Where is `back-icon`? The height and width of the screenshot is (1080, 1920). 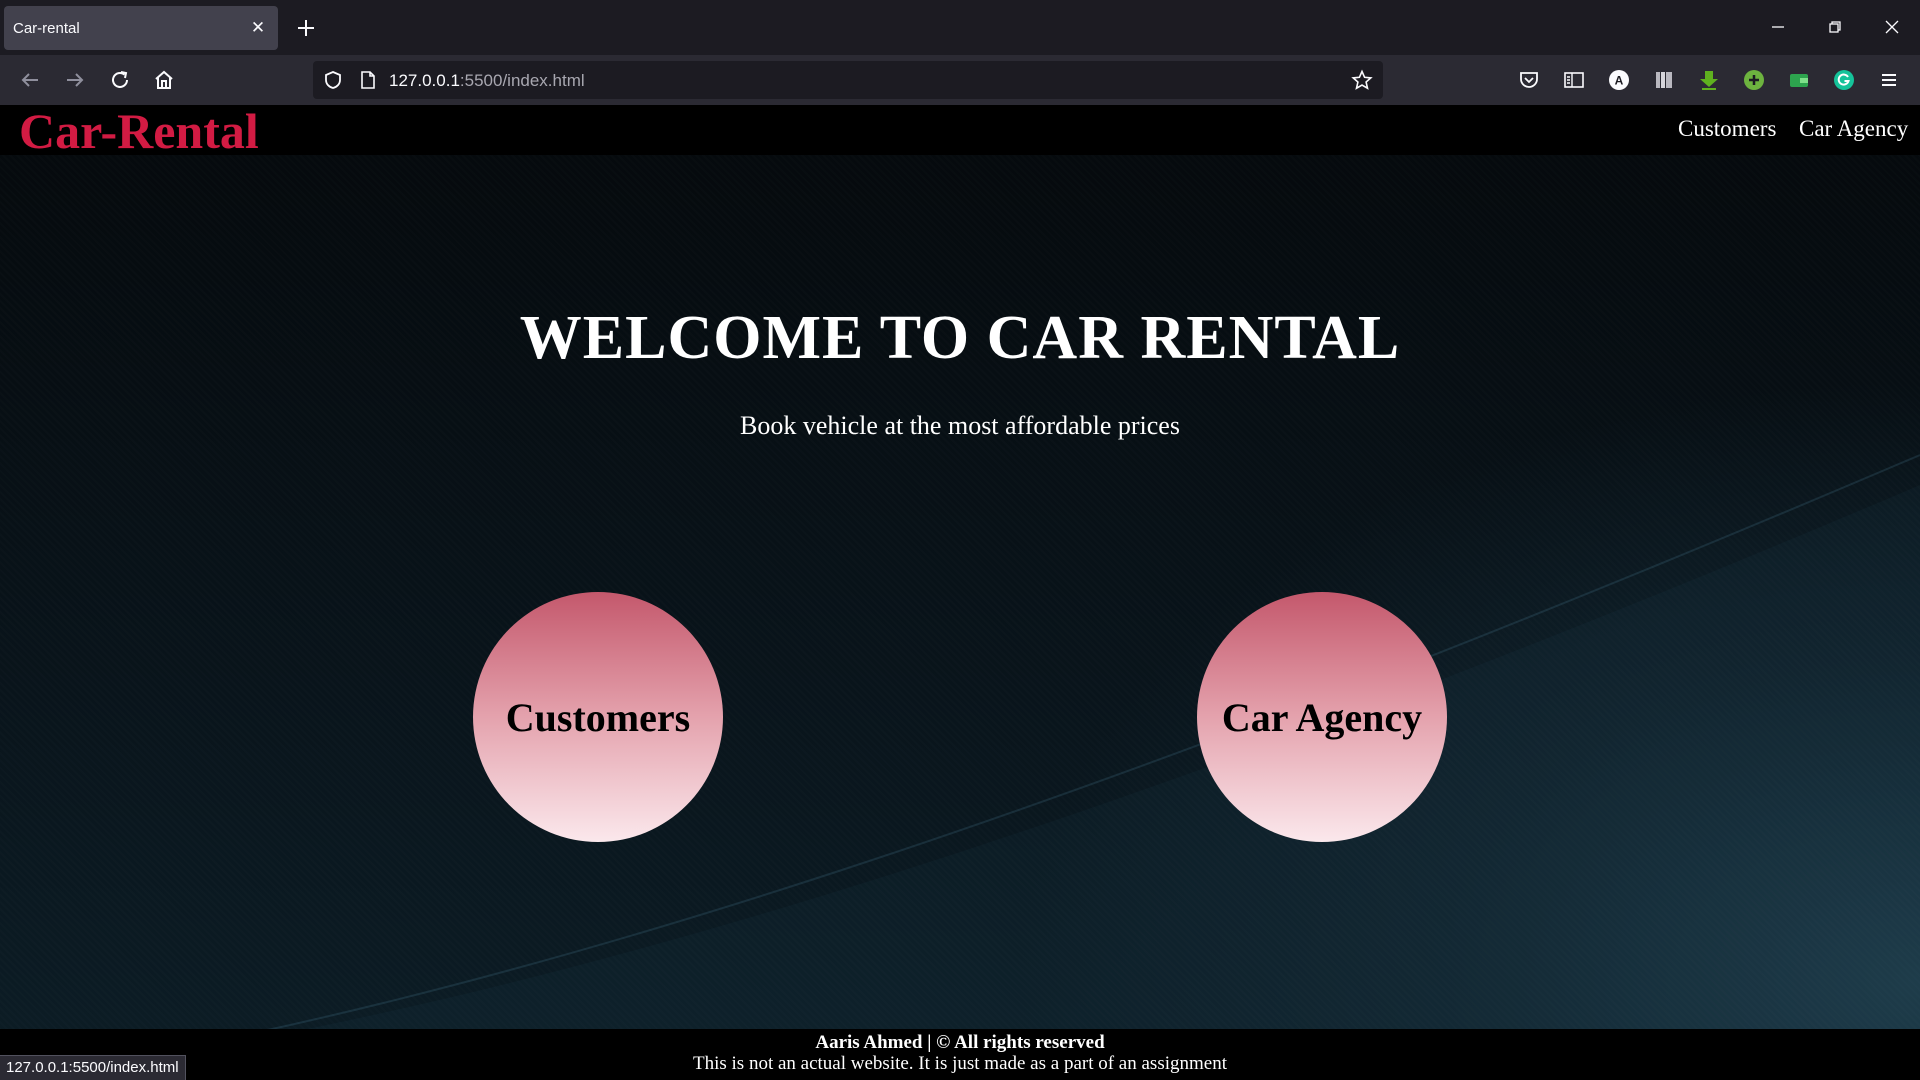 back-icon is located at coordinates (30, 80).